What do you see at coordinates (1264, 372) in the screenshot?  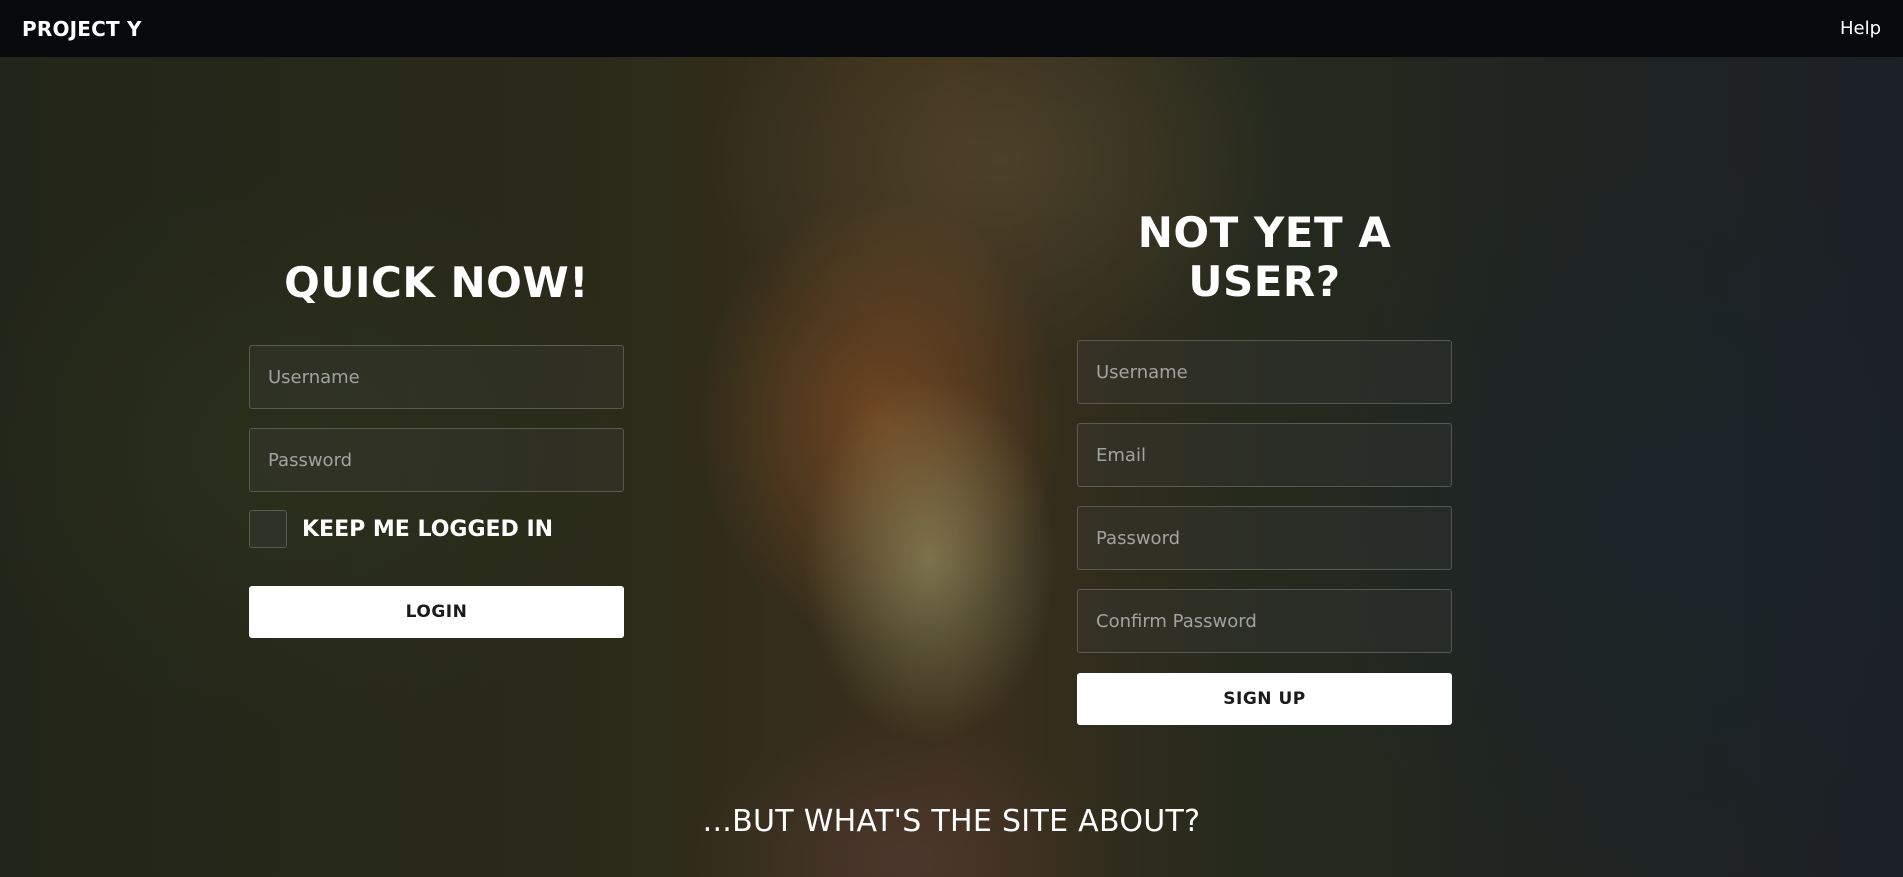 I see `signup-username-input` at bounding box center [1264, 372].